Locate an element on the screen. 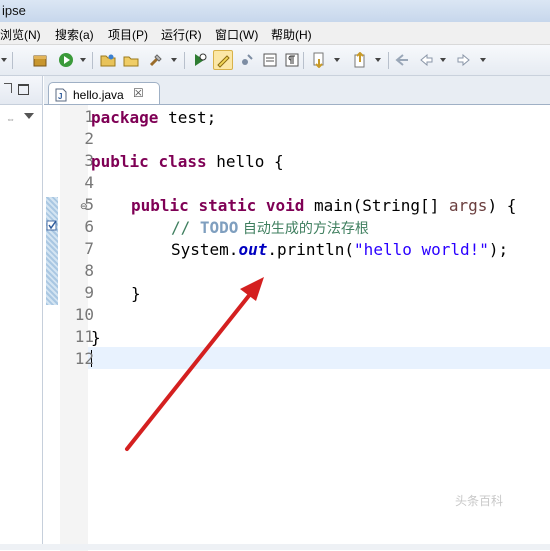 The height and width of the screenshot is (551, 550). keyword: void is located at coordinates (285, 205).